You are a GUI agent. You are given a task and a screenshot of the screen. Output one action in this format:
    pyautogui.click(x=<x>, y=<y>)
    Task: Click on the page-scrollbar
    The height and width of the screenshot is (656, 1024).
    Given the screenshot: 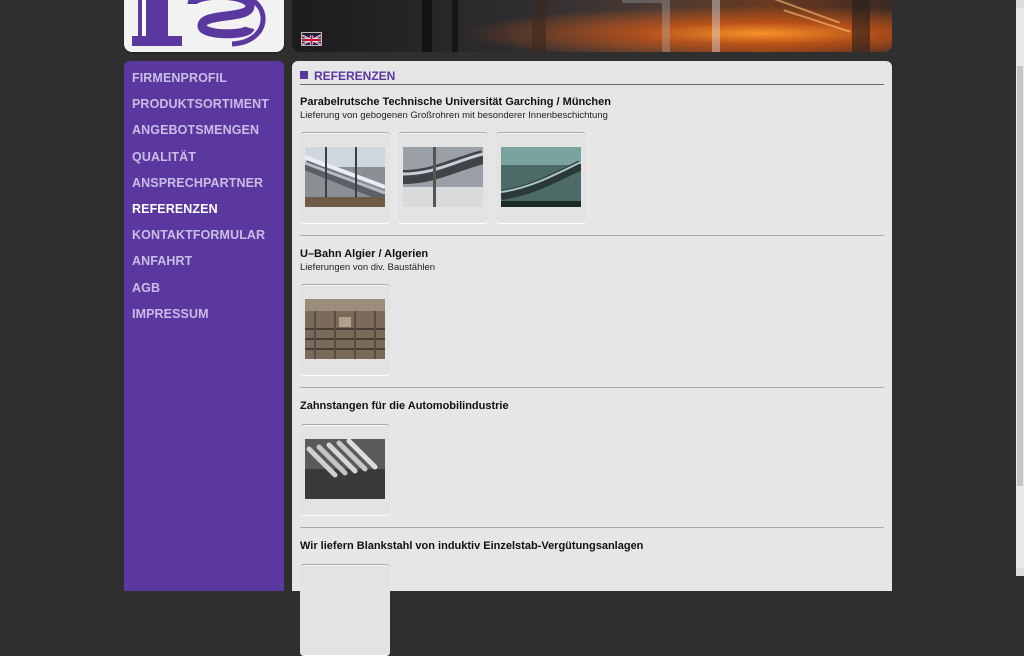 What is the action you would take?
    pyautogui.click(x=1020, y=288)
    